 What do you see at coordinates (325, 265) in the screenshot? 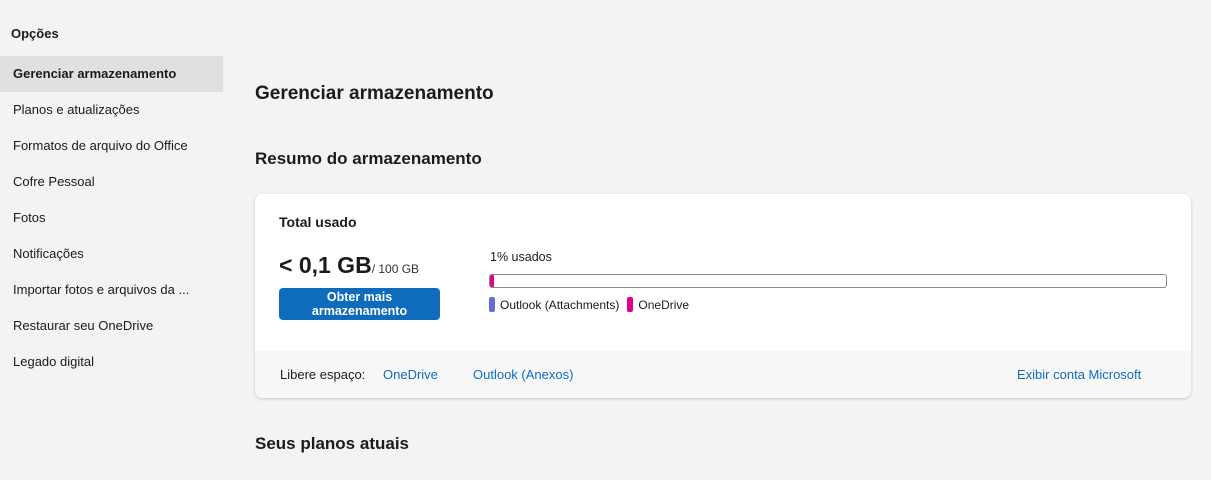
I see `used-value: < 0,1 GB` at bounding box center [325, 265].